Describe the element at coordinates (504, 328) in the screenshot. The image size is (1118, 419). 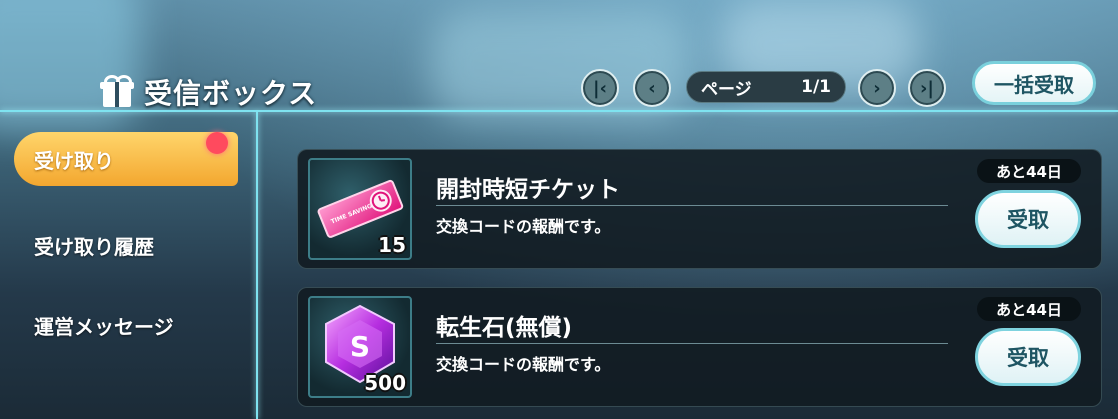
I see `reward-name: 転生石(無償)` at that location.